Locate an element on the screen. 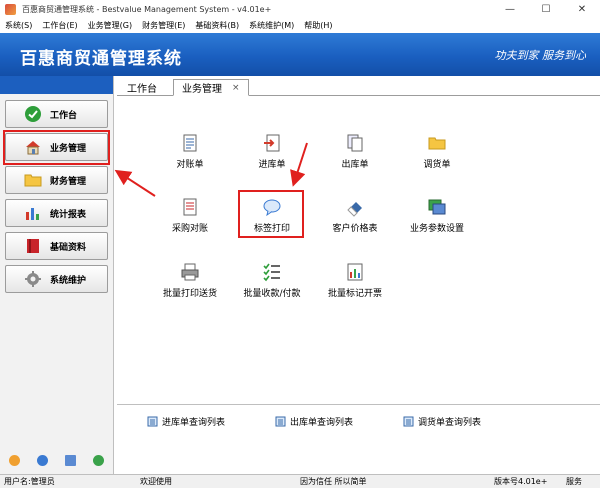  arrow-to-label-print is located at coordinates (299, 164).